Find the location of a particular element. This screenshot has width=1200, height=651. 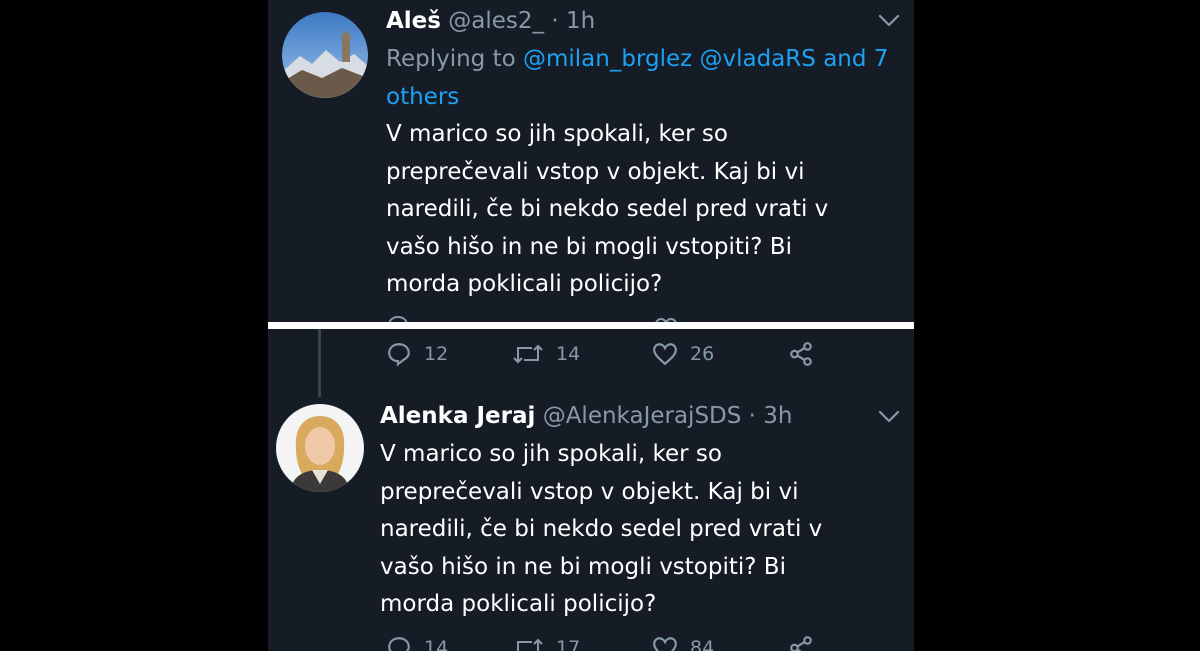

reply-button: 12 is located at coordinates (417, 354).